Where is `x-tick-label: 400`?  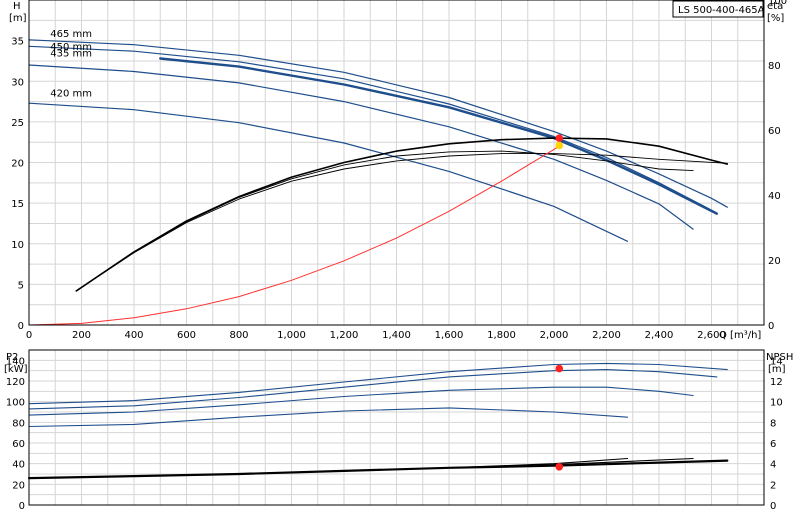 x-tick-label: 400 is located at coordinates (133, 335).